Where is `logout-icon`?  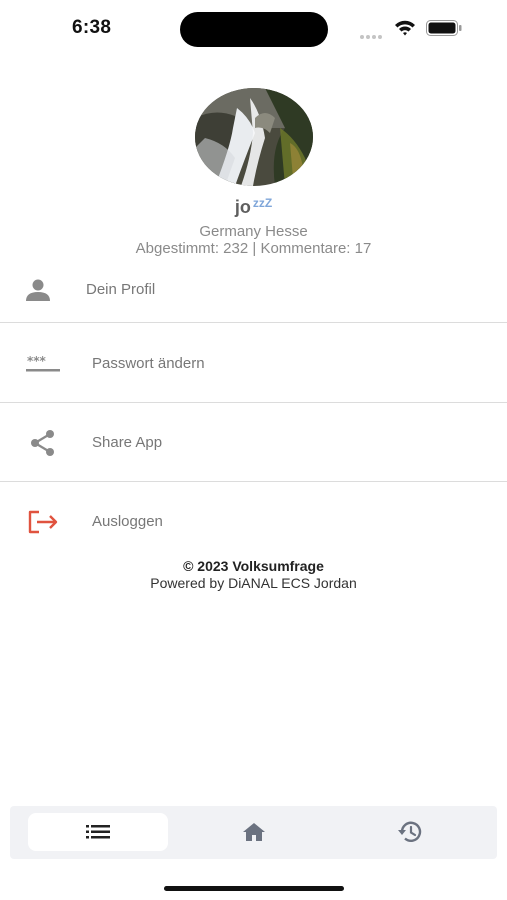 logout-icon is located at coordinates (43, 522).